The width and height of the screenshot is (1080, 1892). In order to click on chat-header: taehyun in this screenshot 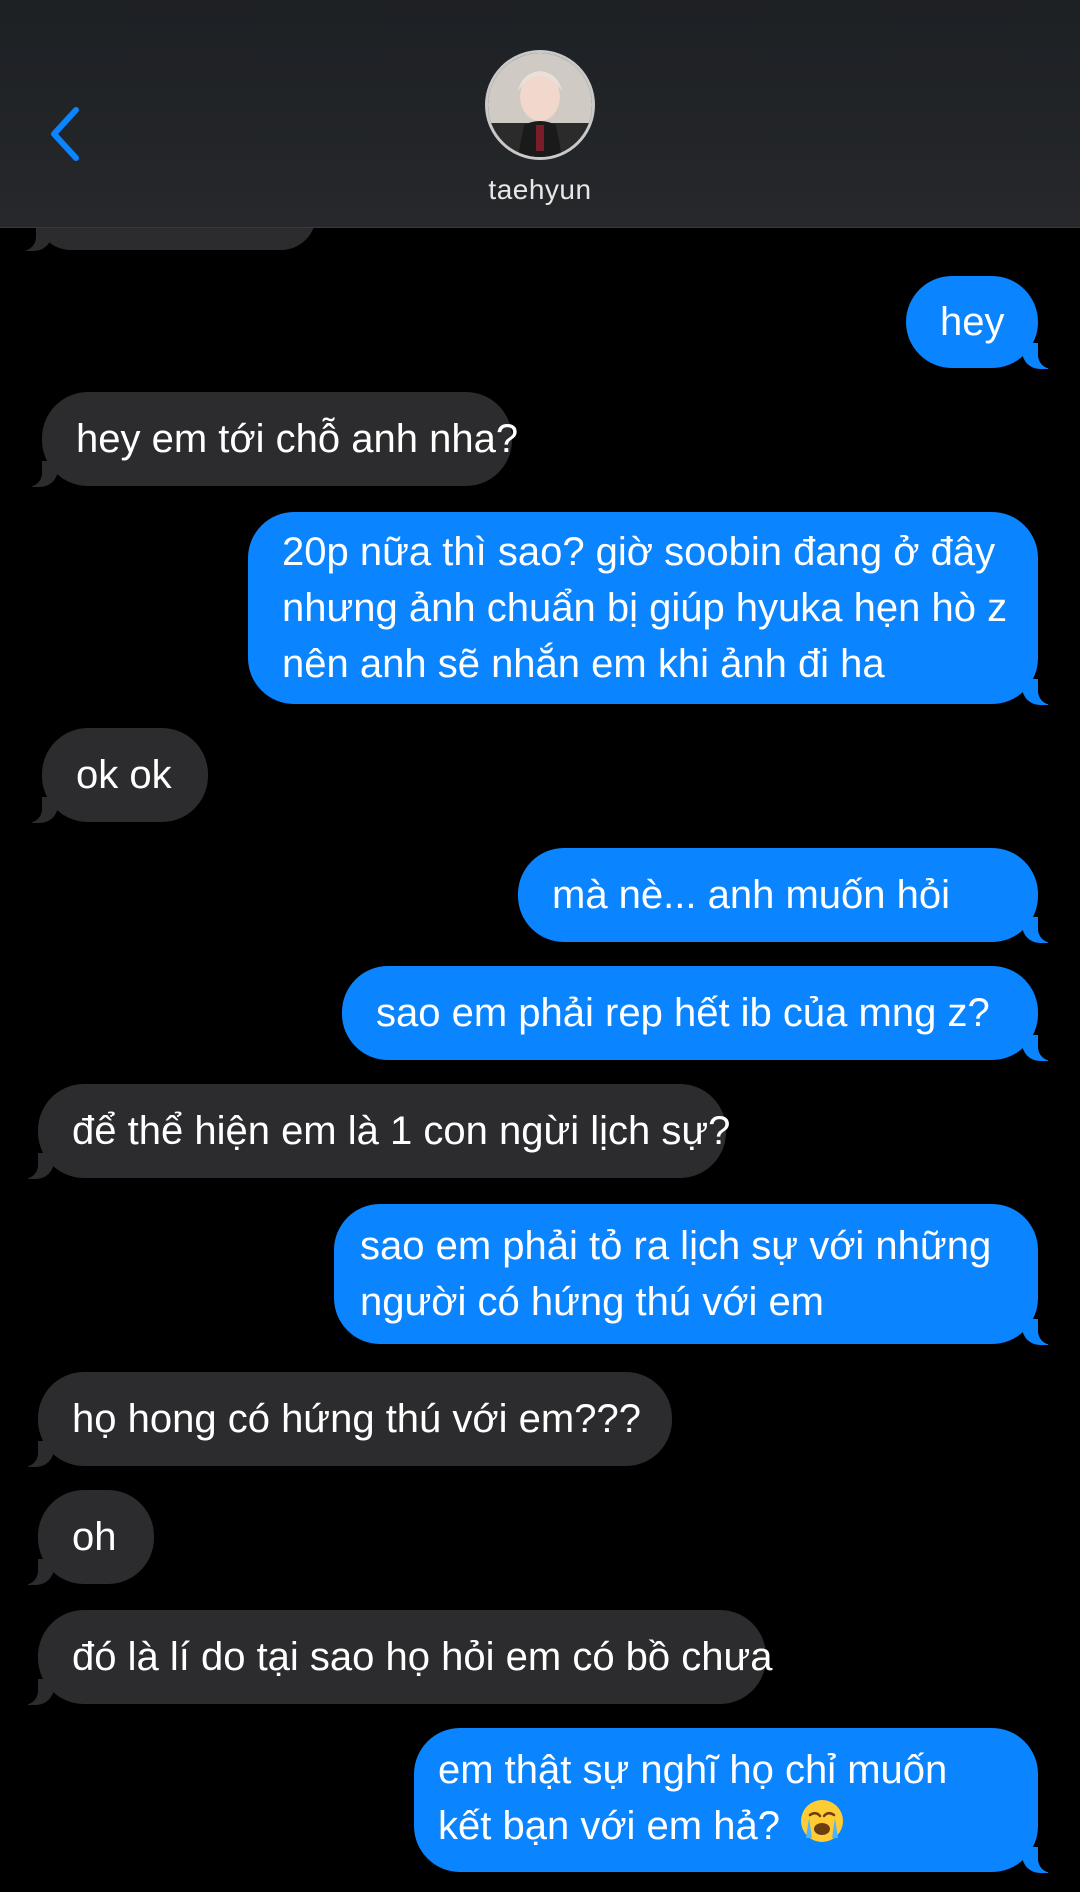, I will do `click(540, 114)`.